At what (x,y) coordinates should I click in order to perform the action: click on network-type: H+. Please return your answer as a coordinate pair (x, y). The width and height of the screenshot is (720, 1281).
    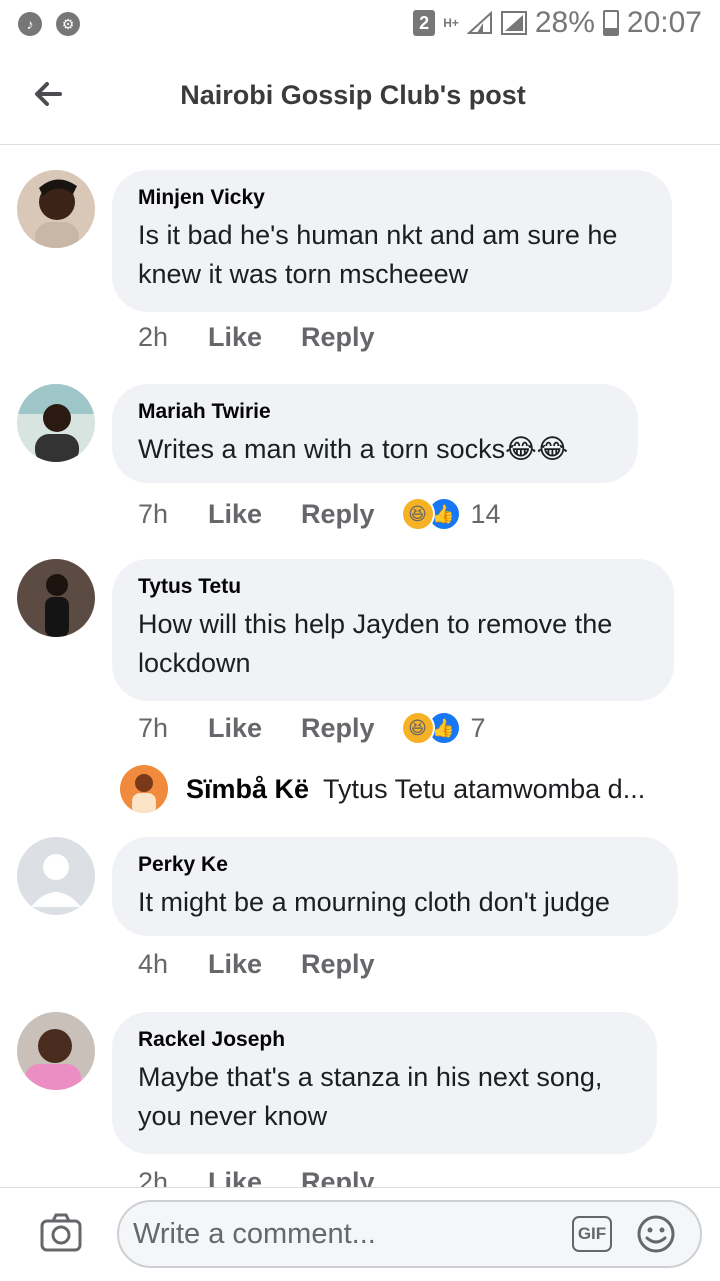
    Looking at the image, I should click on (451, 22).